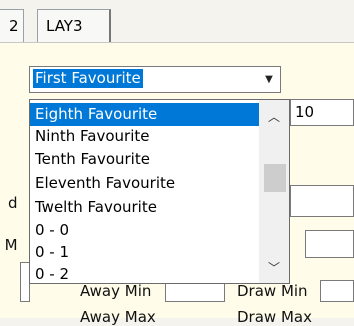 The height and width of the screenshot is (326, 354). What do you see at coordinates (64, 26) in the screenshot?
I see `tab-label: LAY3` at bounding box center [64, 26].